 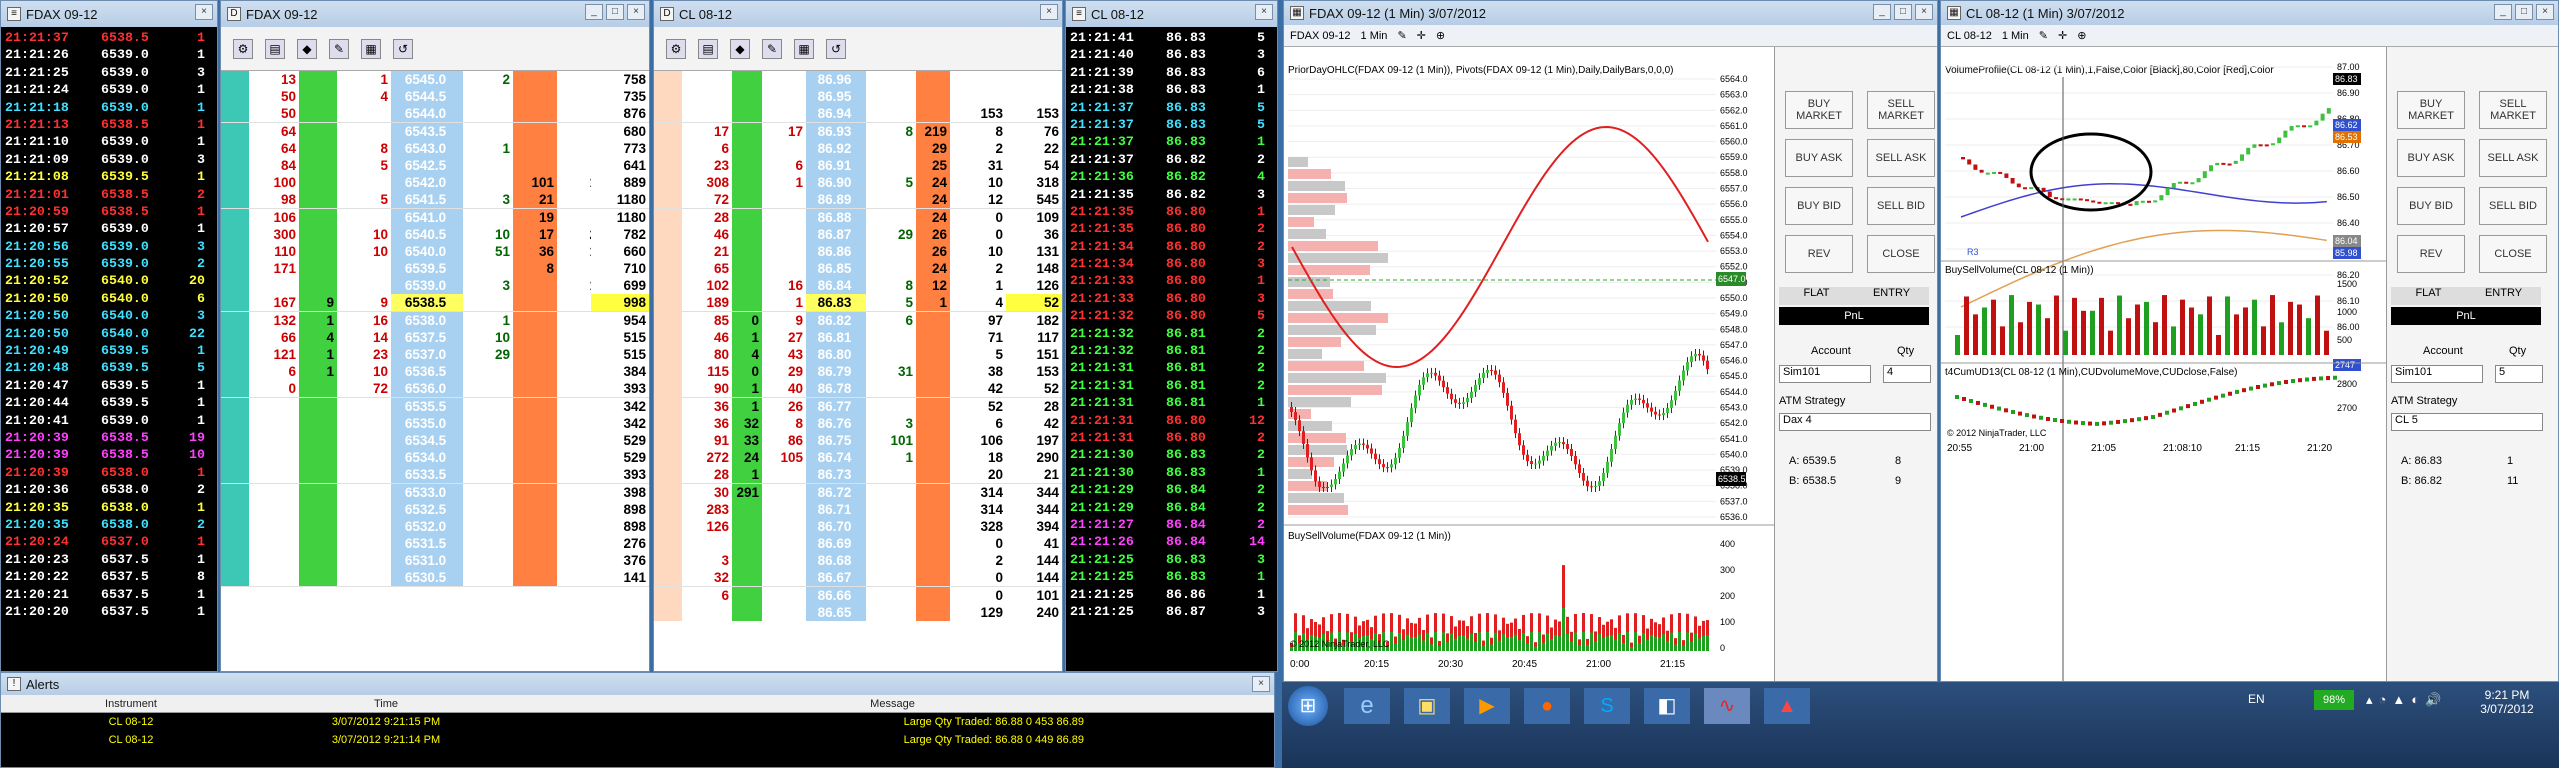 What do you see at coordinates (2256, 699) in the screenshot?
I see `language-indicator: EN` at bounding box center [2256, 699].